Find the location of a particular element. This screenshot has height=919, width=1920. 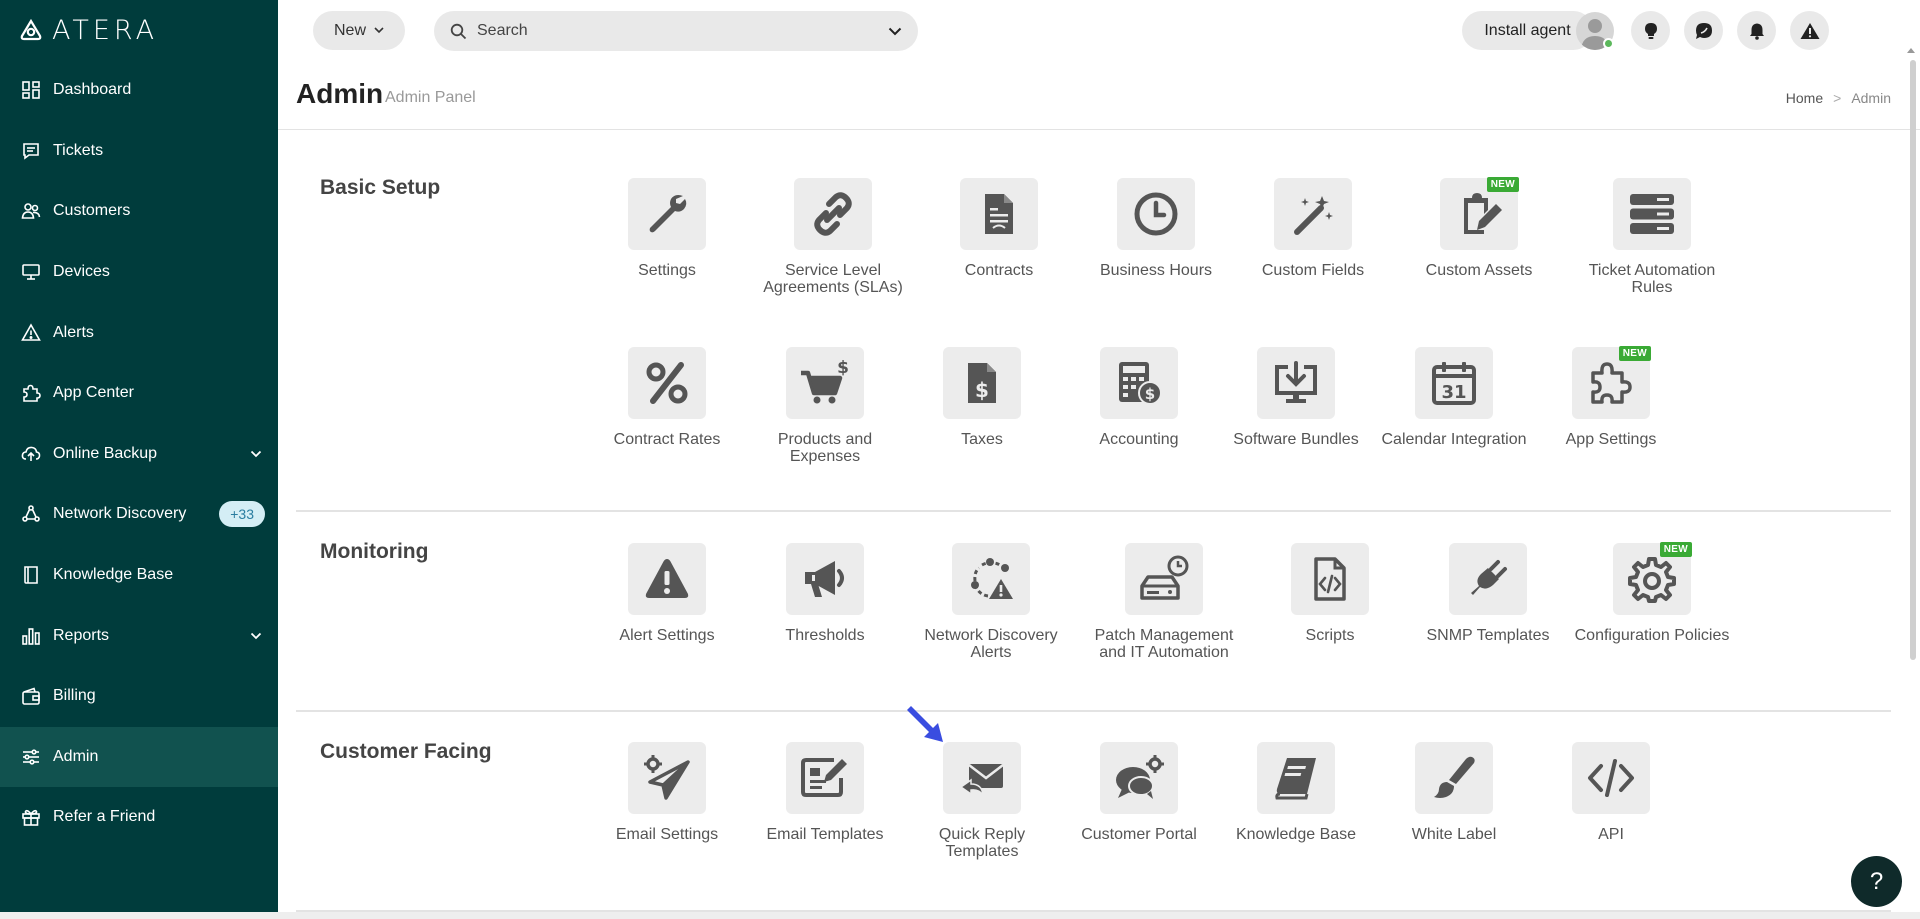

tile-snmp-templates: SNMP Templates is located at coordinates (1488, 593).